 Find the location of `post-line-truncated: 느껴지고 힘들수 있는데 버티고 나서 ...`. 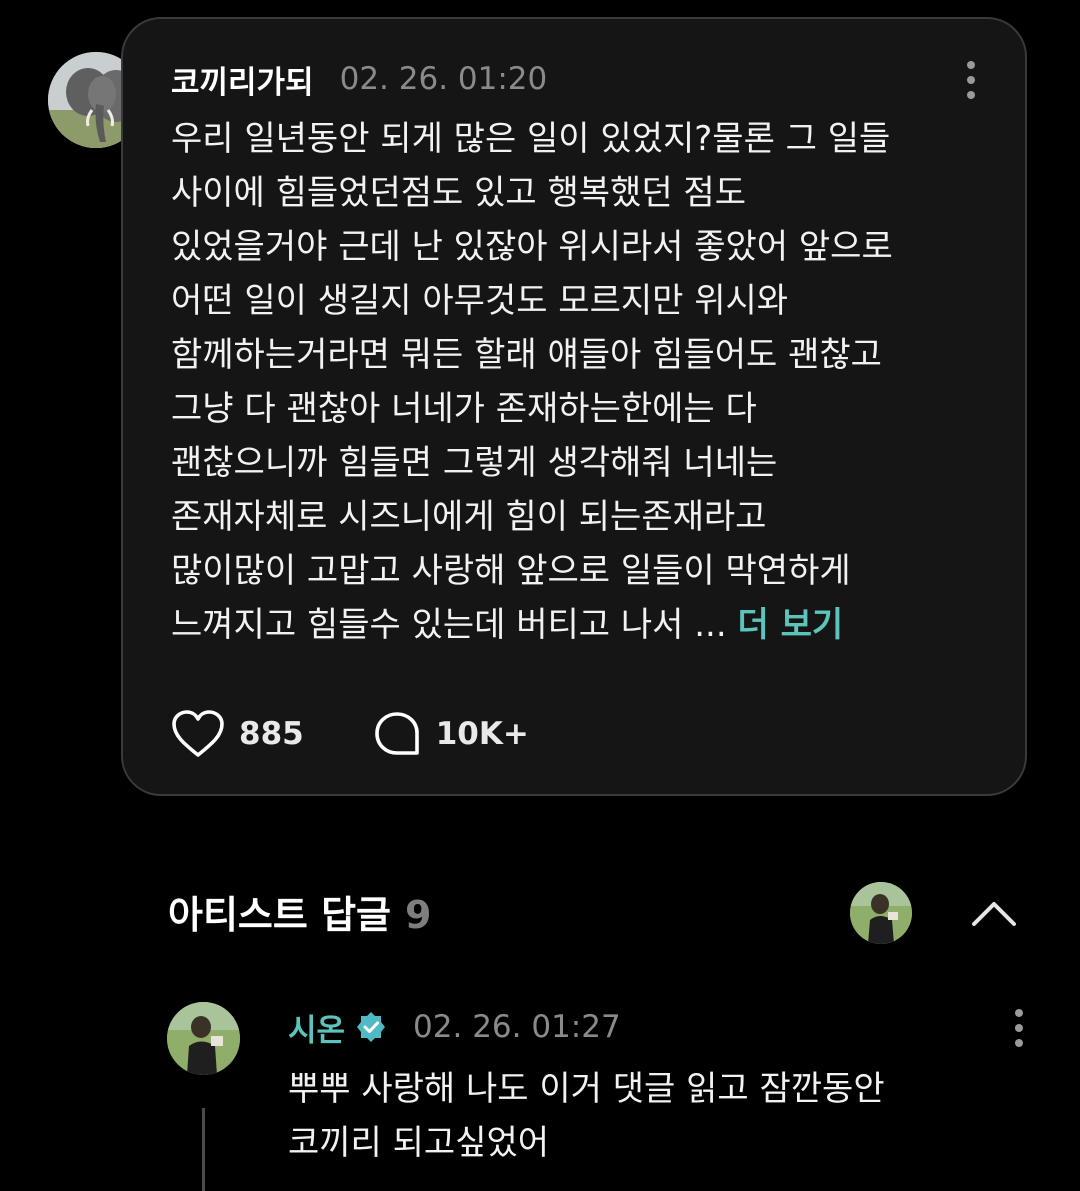

post-line-truncated: 느껴지고 힘들수 있는데 버티고 나서 ... is located at coordinates (449, 625).